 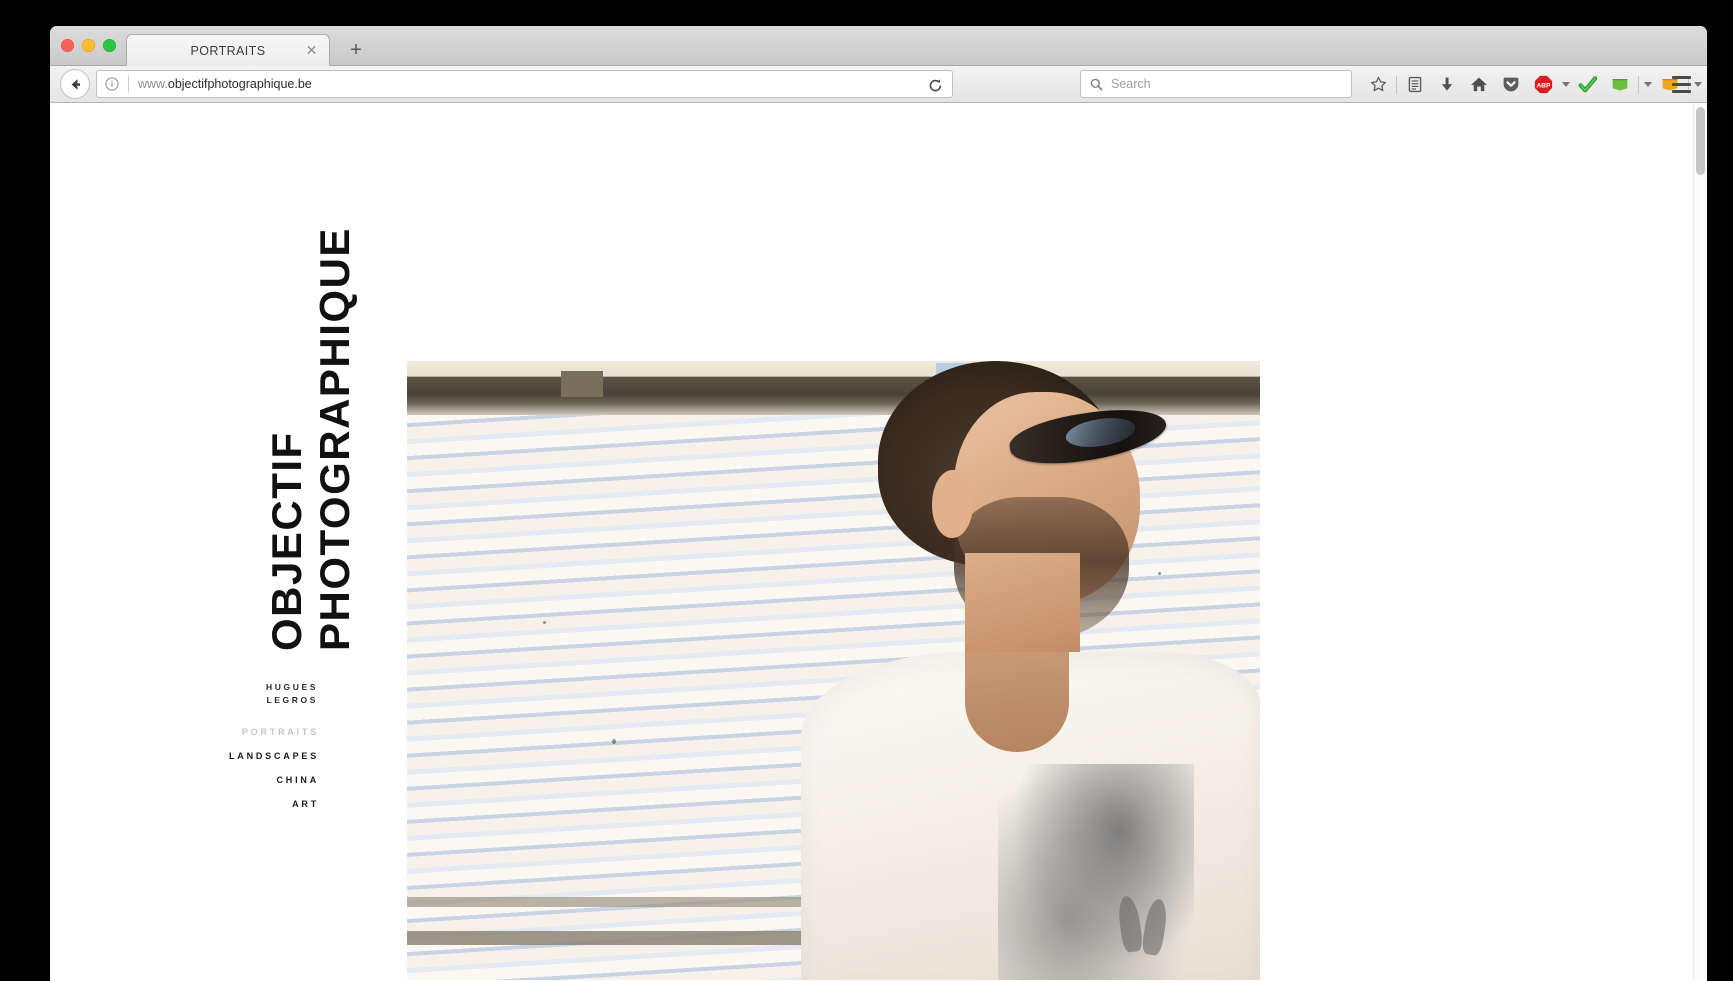 What do you see at coordinates (1511, 84) in the screenshot?
I see `pocket-icon` at bounding box center [1511, 84].